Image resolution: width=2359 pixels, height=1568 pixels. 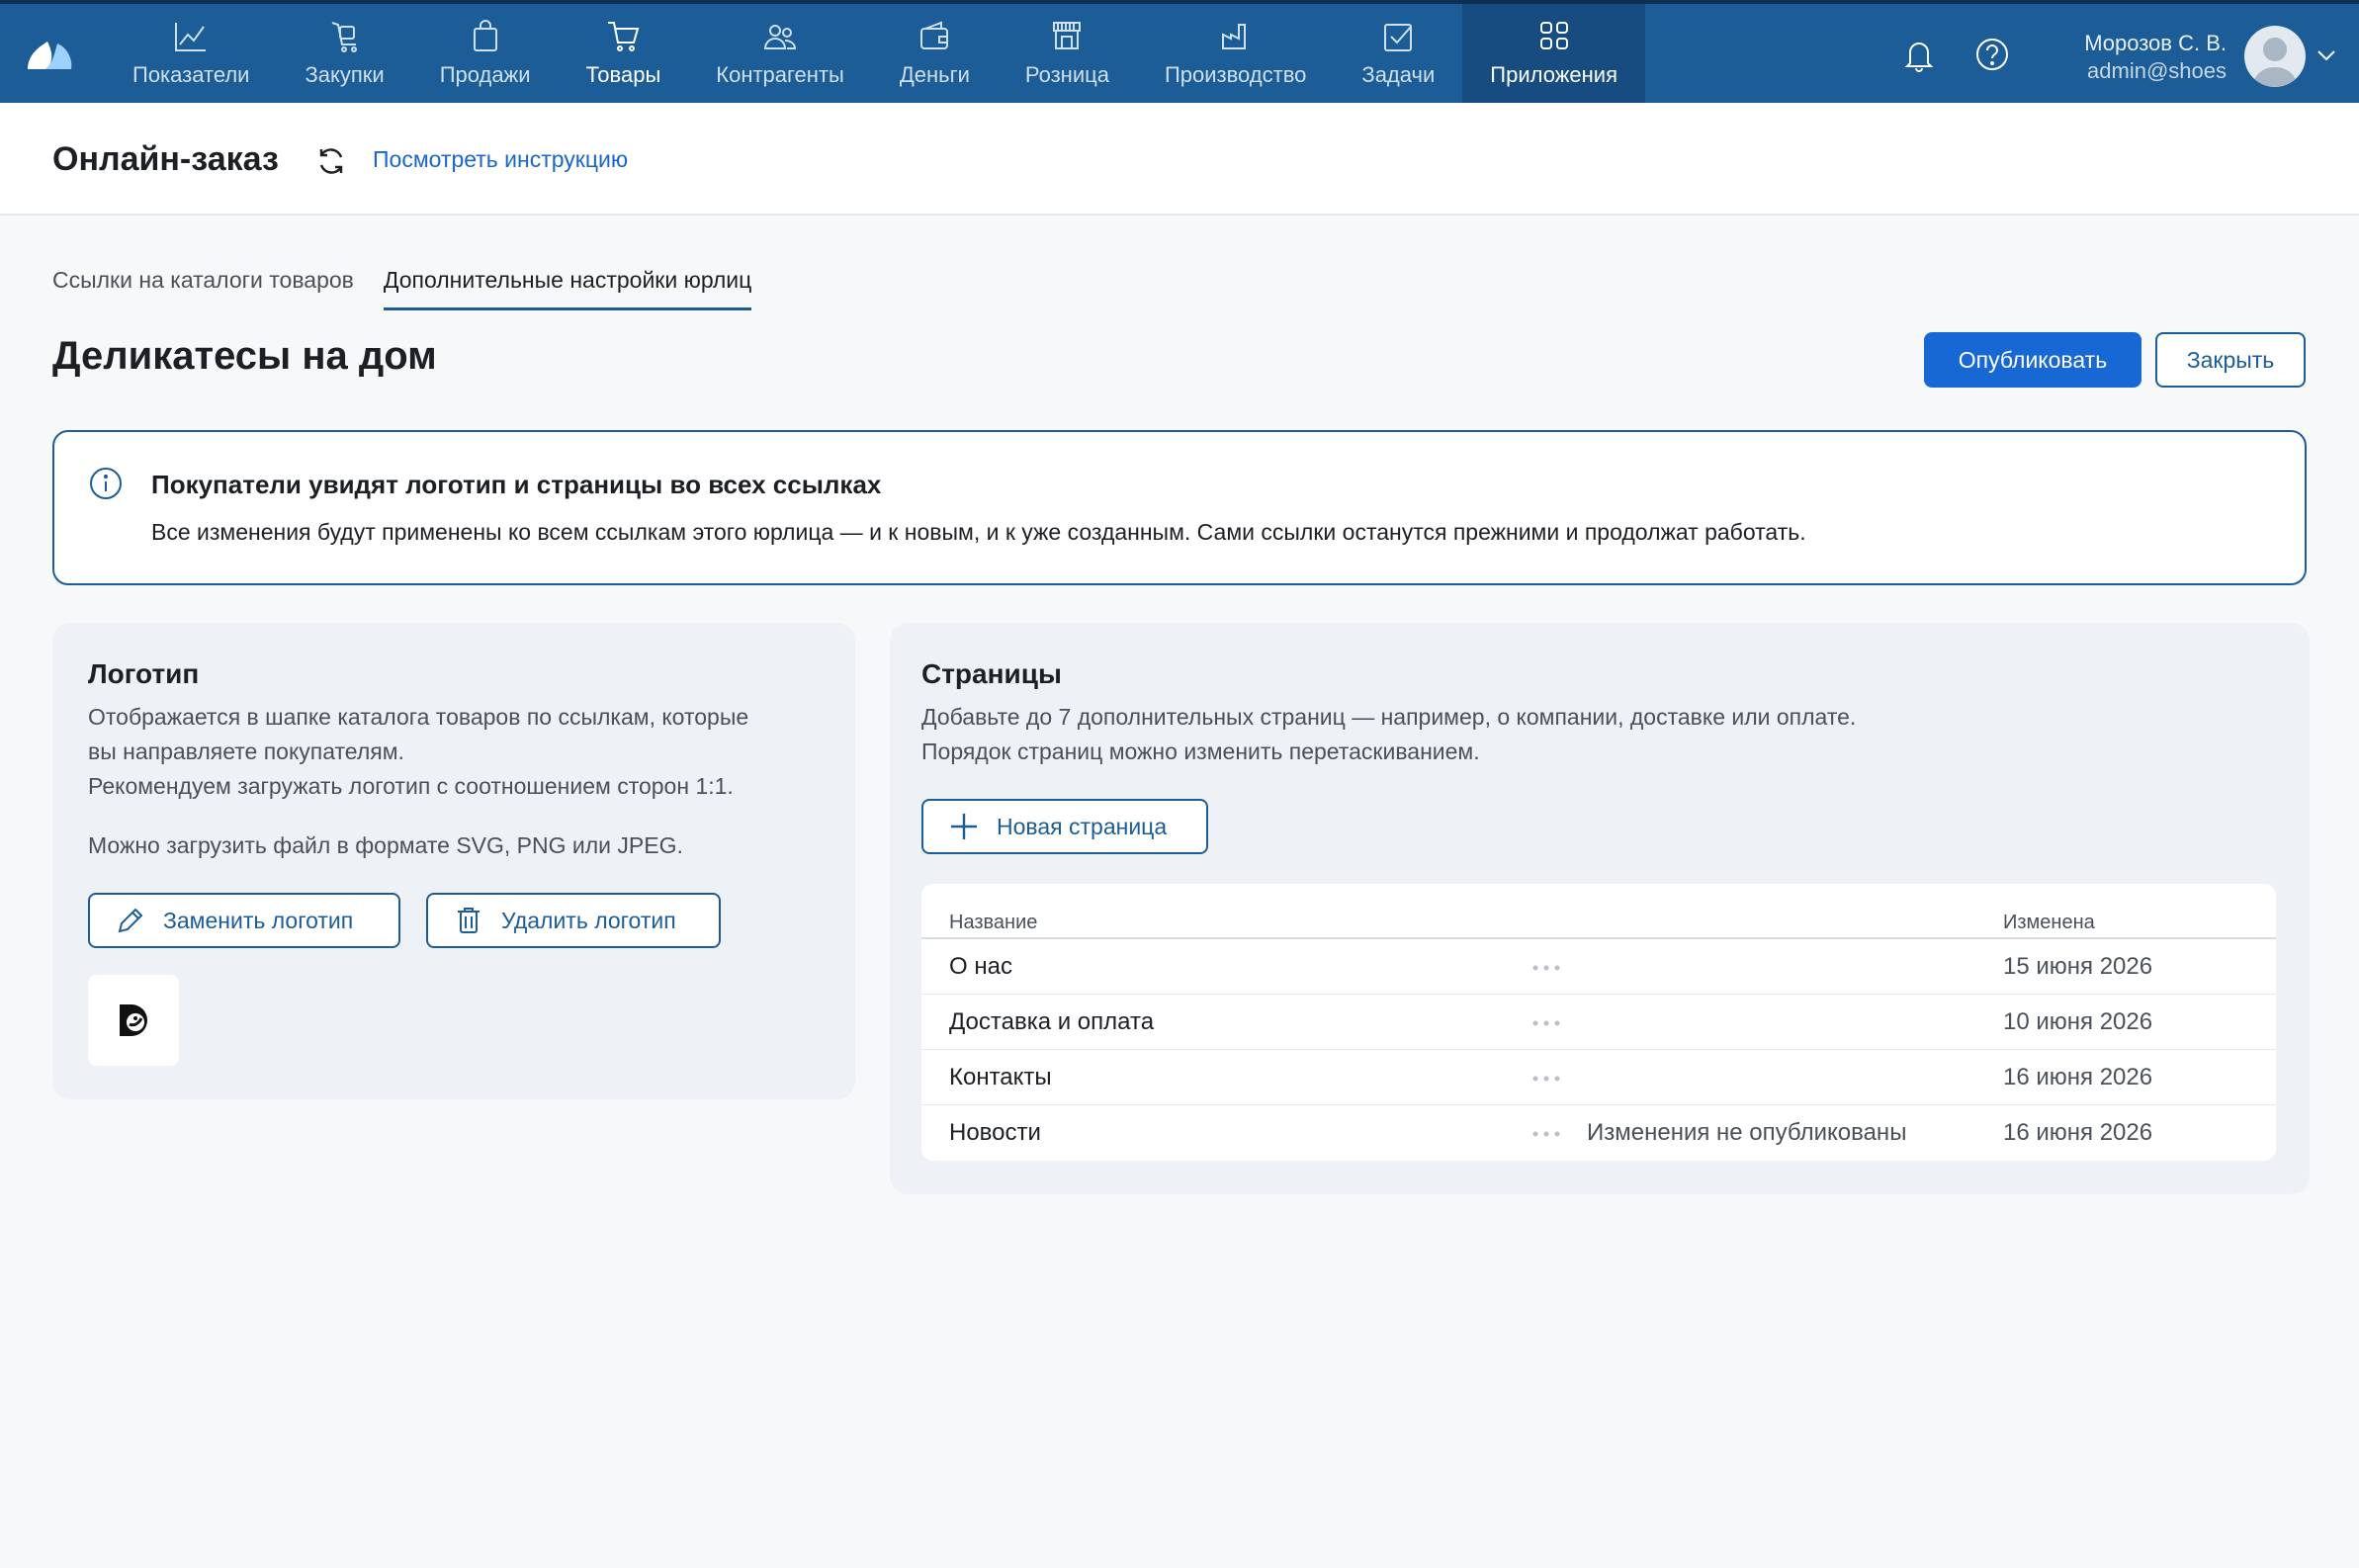 What do you see at coordinates (1398, 53) in the screenshot?
I see `nav-item-tasks: Задачи` at bounding box center [1398, 53].